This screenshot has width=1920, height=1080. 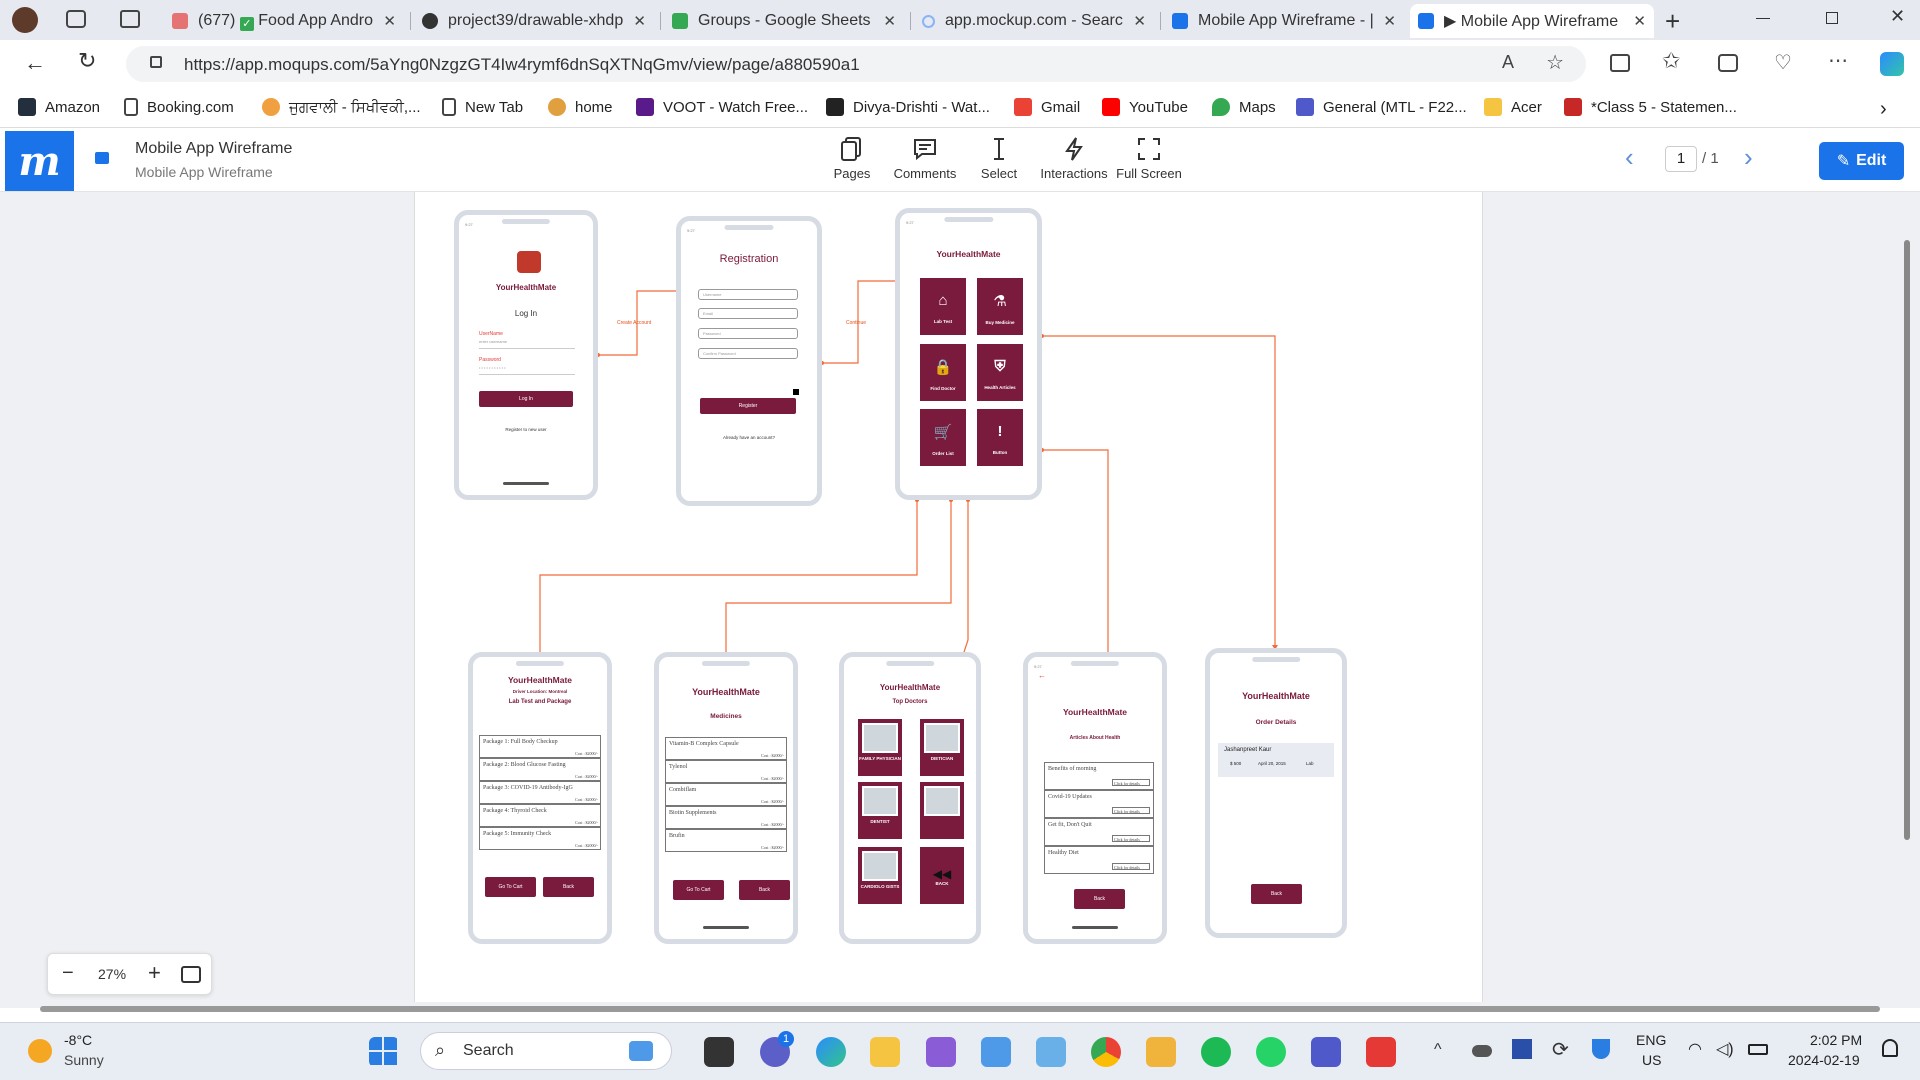 I want to click on bookmark-youtube: YouTube, so click(x=1145, y=107).